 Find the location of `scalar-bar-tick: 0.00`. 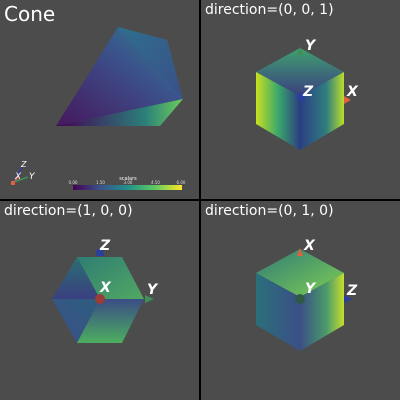

scalar-bar-tick: 0.00 is located at coordinates (73, 182).